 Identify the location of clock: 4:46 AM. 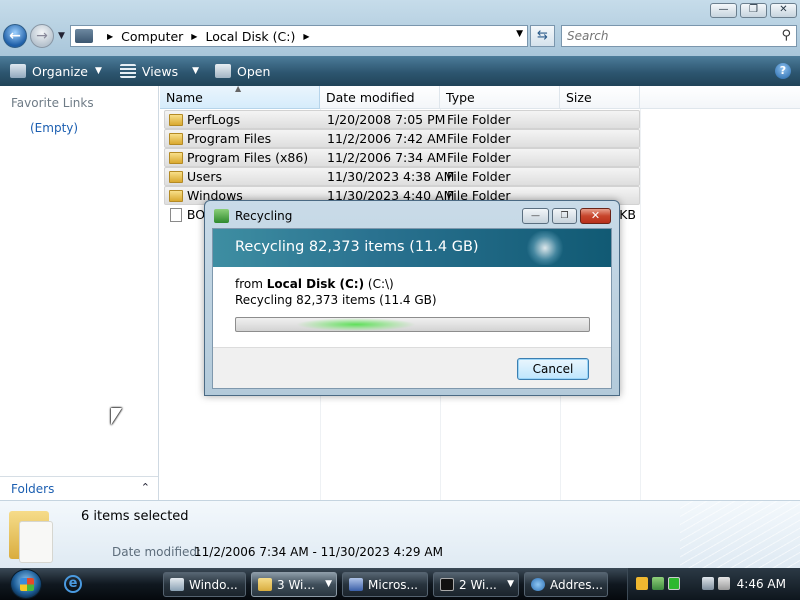
(761, 584).